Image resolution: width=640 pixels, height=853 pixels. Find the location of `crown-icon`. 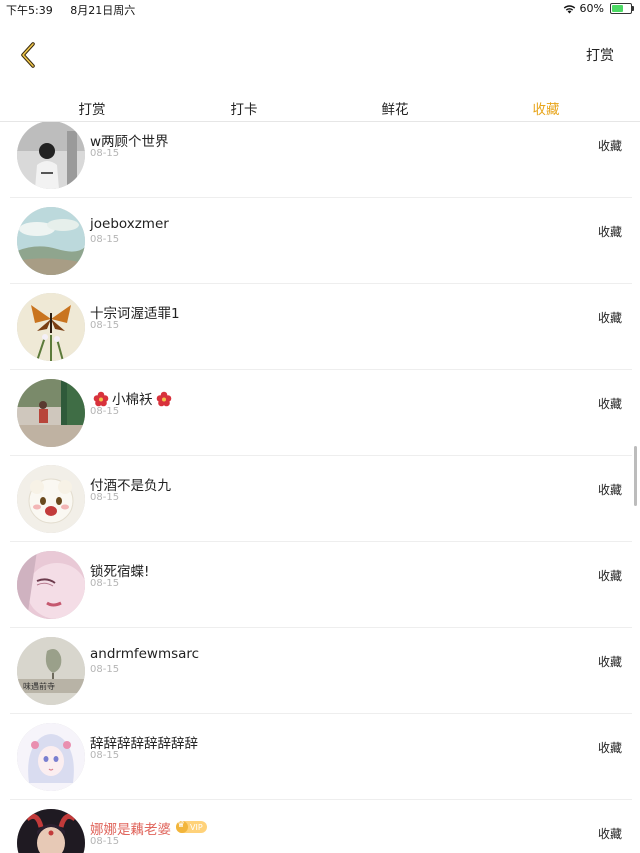

crown-icon is located at coordinates (182, 826).